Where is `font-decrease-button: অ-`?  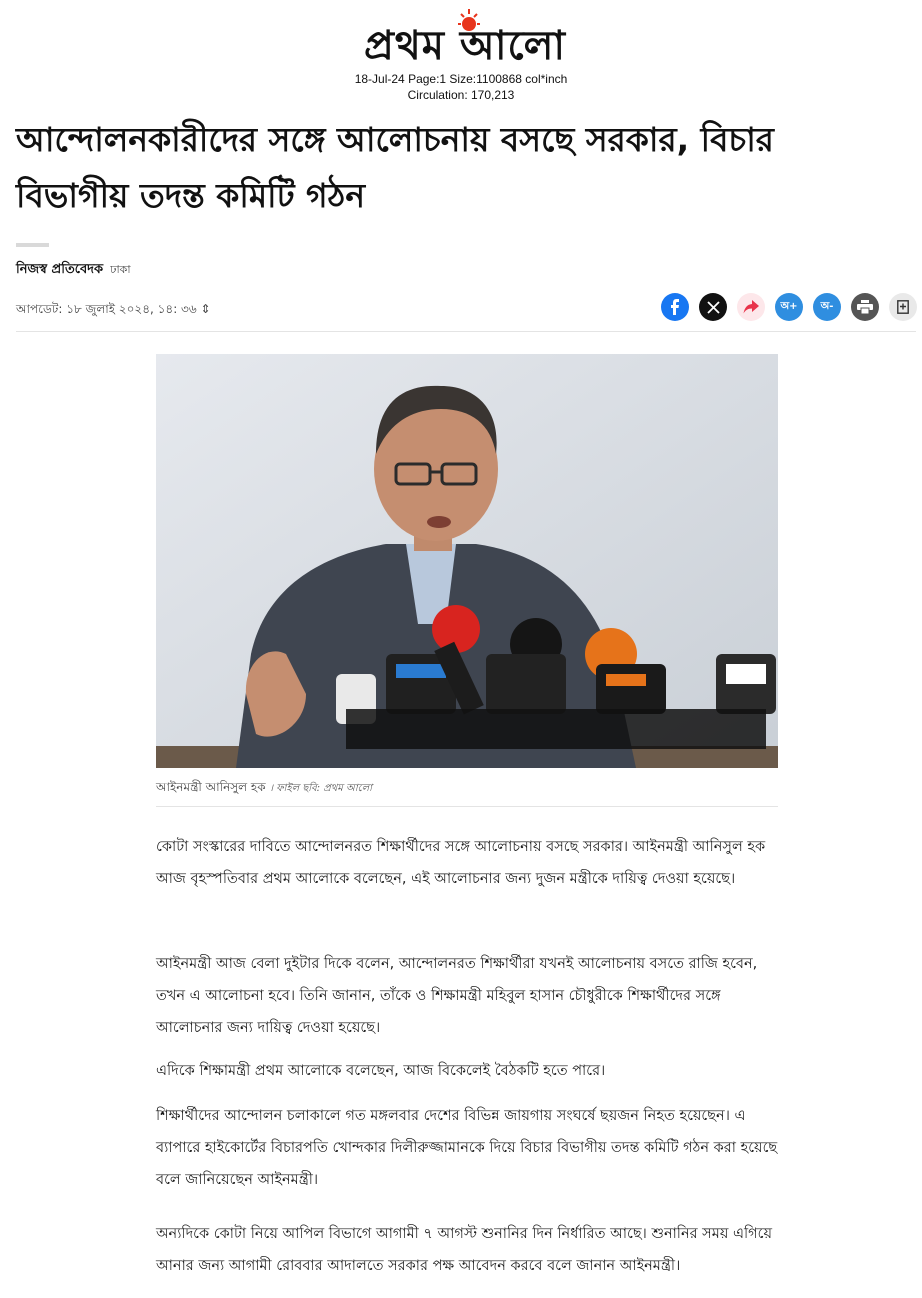 font-decrease-button: অ- is located at coordinates (827, 307).